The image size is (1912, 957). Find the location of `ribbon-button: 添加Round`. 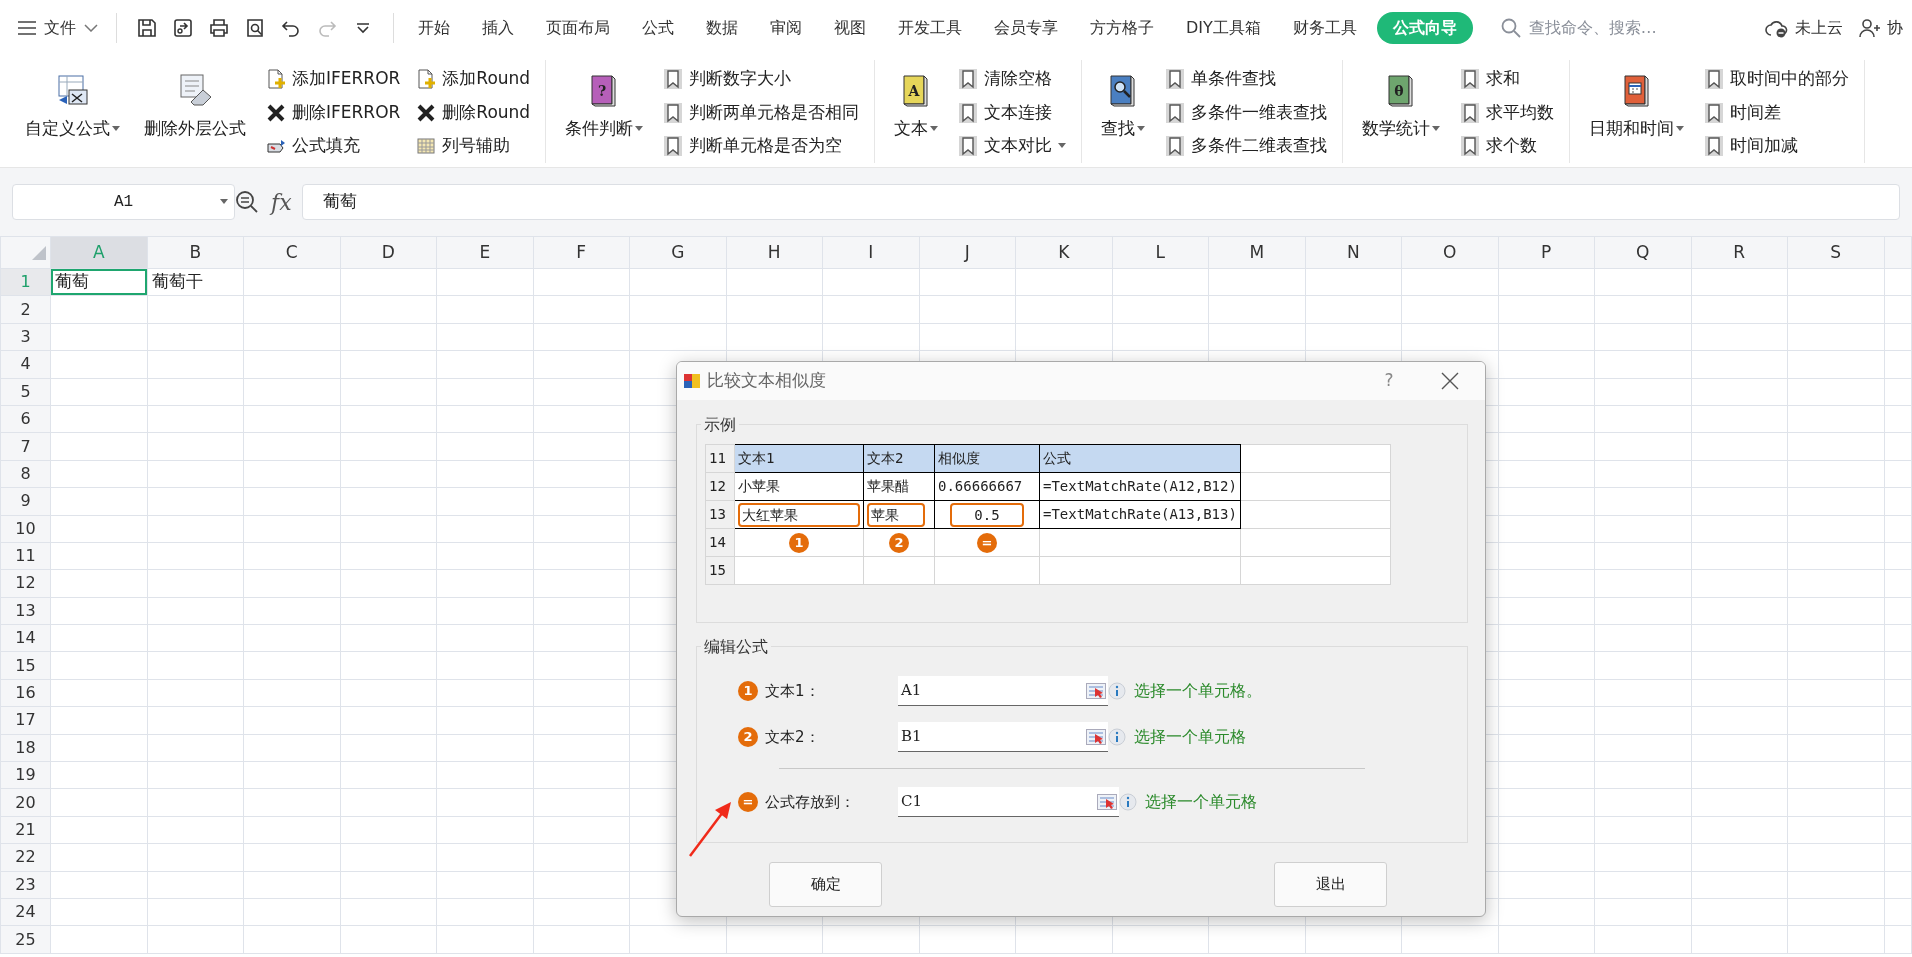

ribbon-button: 添加Round is located at coordinates (473, 79).